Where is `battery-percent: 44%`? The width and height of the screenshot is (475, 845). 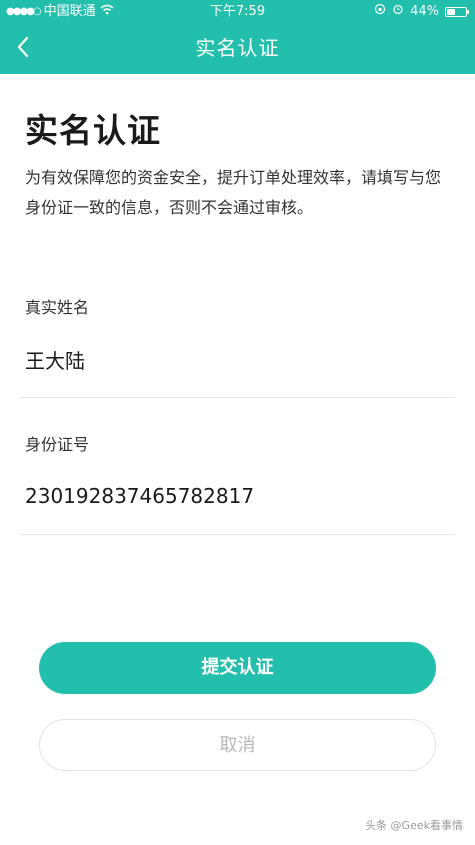
battery-percent: 44% is located at coordinates (424, 11).